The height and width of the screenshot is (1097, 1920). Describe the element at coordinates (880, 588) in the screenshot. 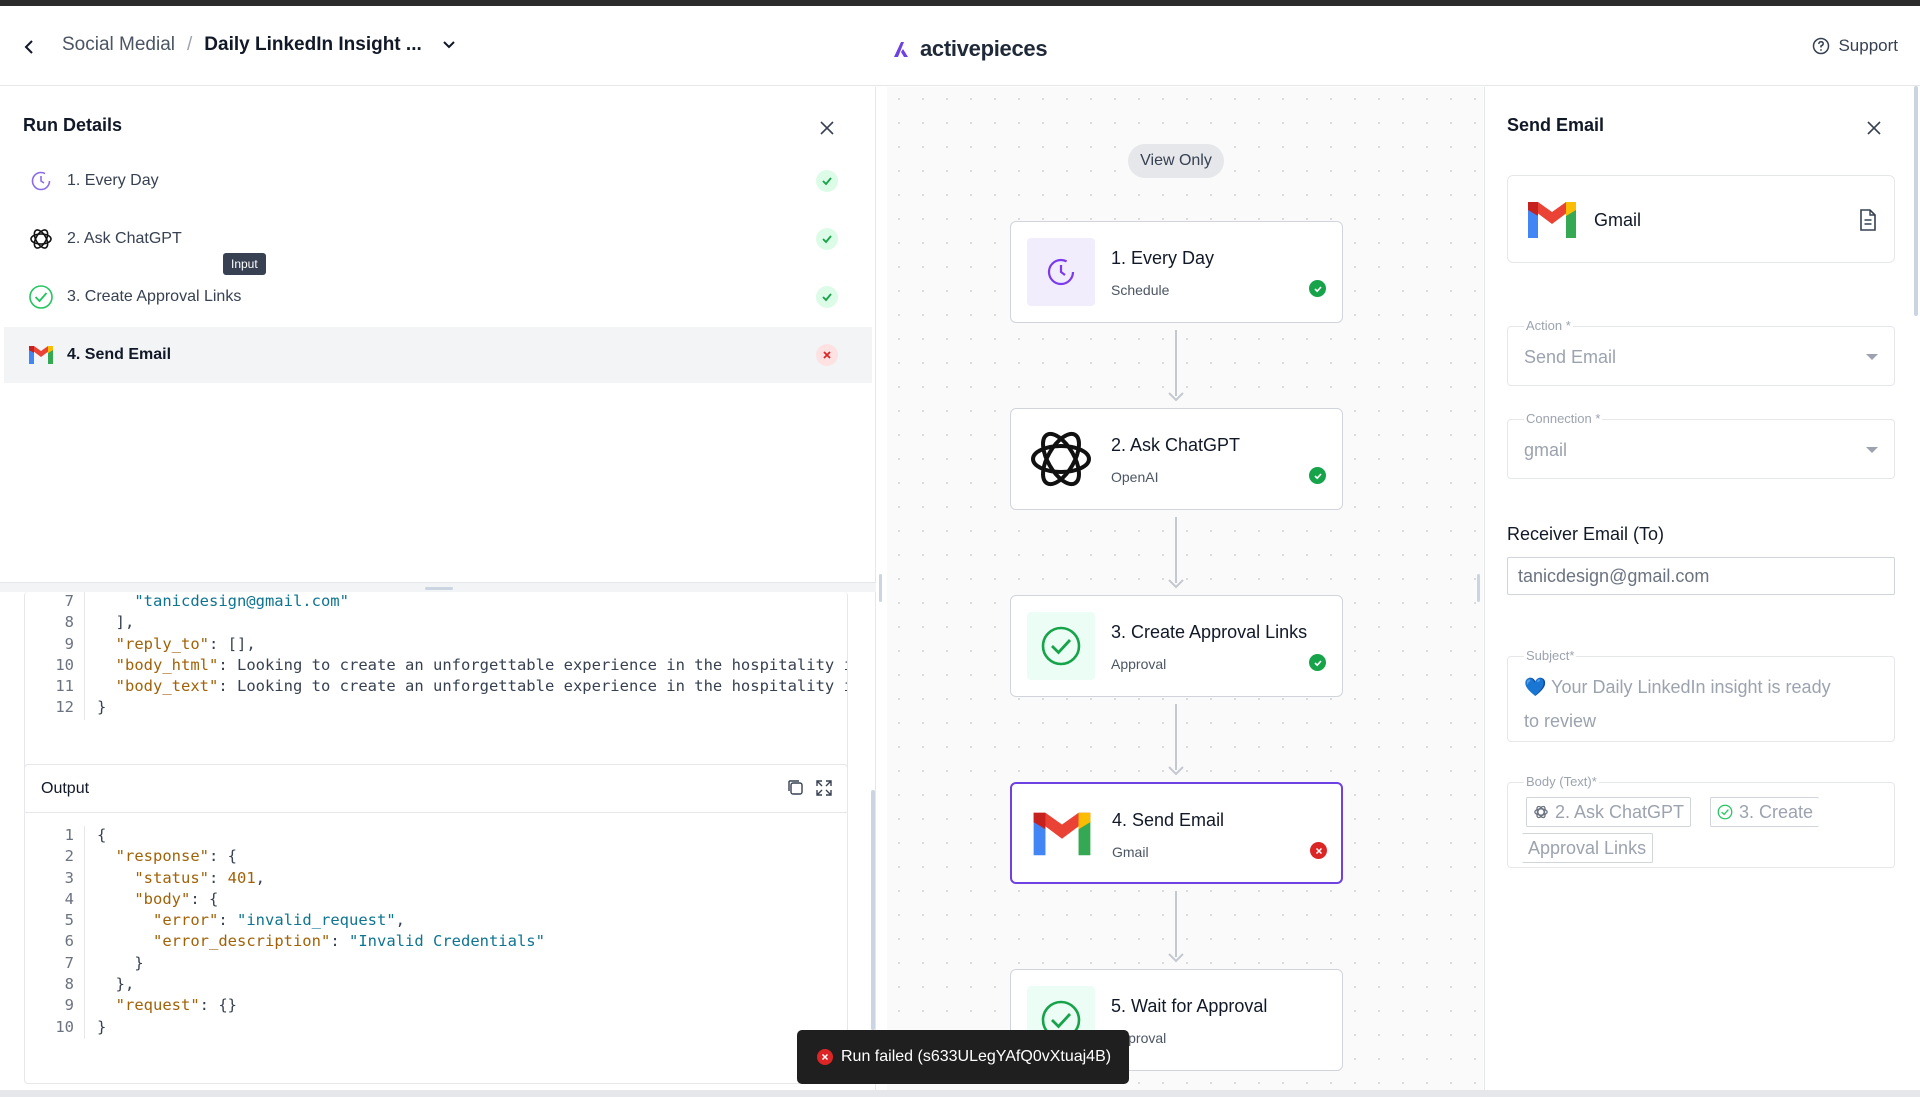

I see `left-divider-handle` at that location.